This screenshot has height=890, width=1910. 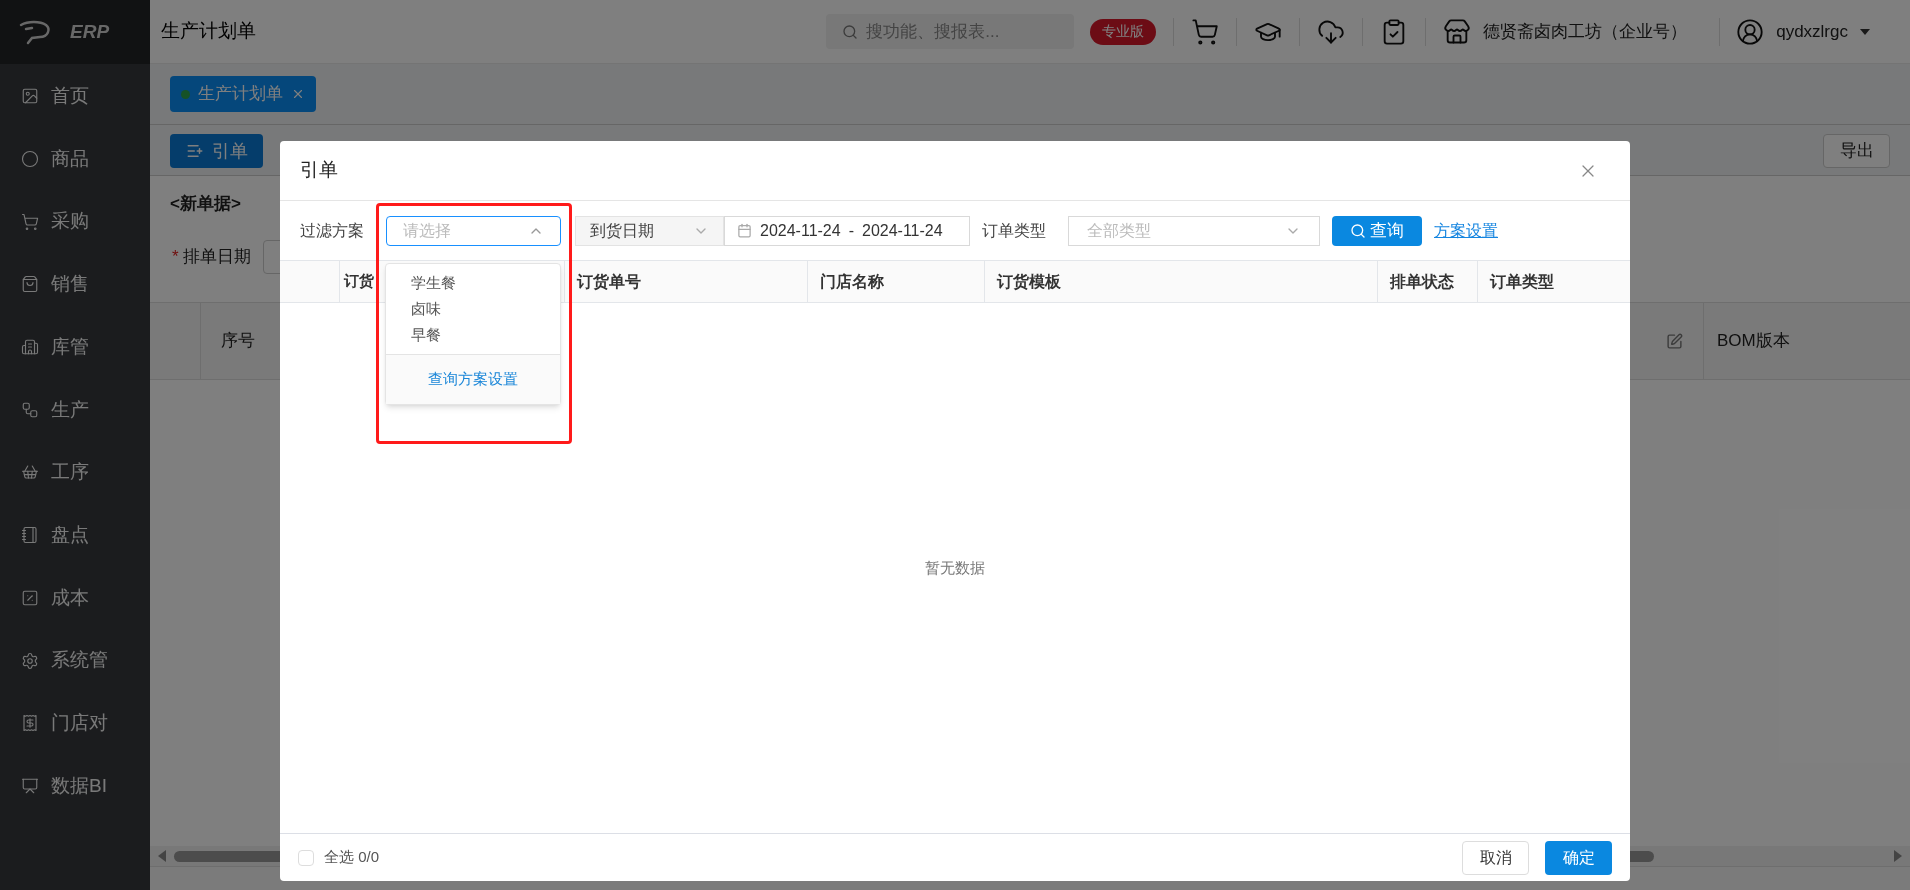 What do you see at coordinates (75, 535) in the screenshot?
I see `sidebar-item: 盘点` at bounding box center [75, 535].